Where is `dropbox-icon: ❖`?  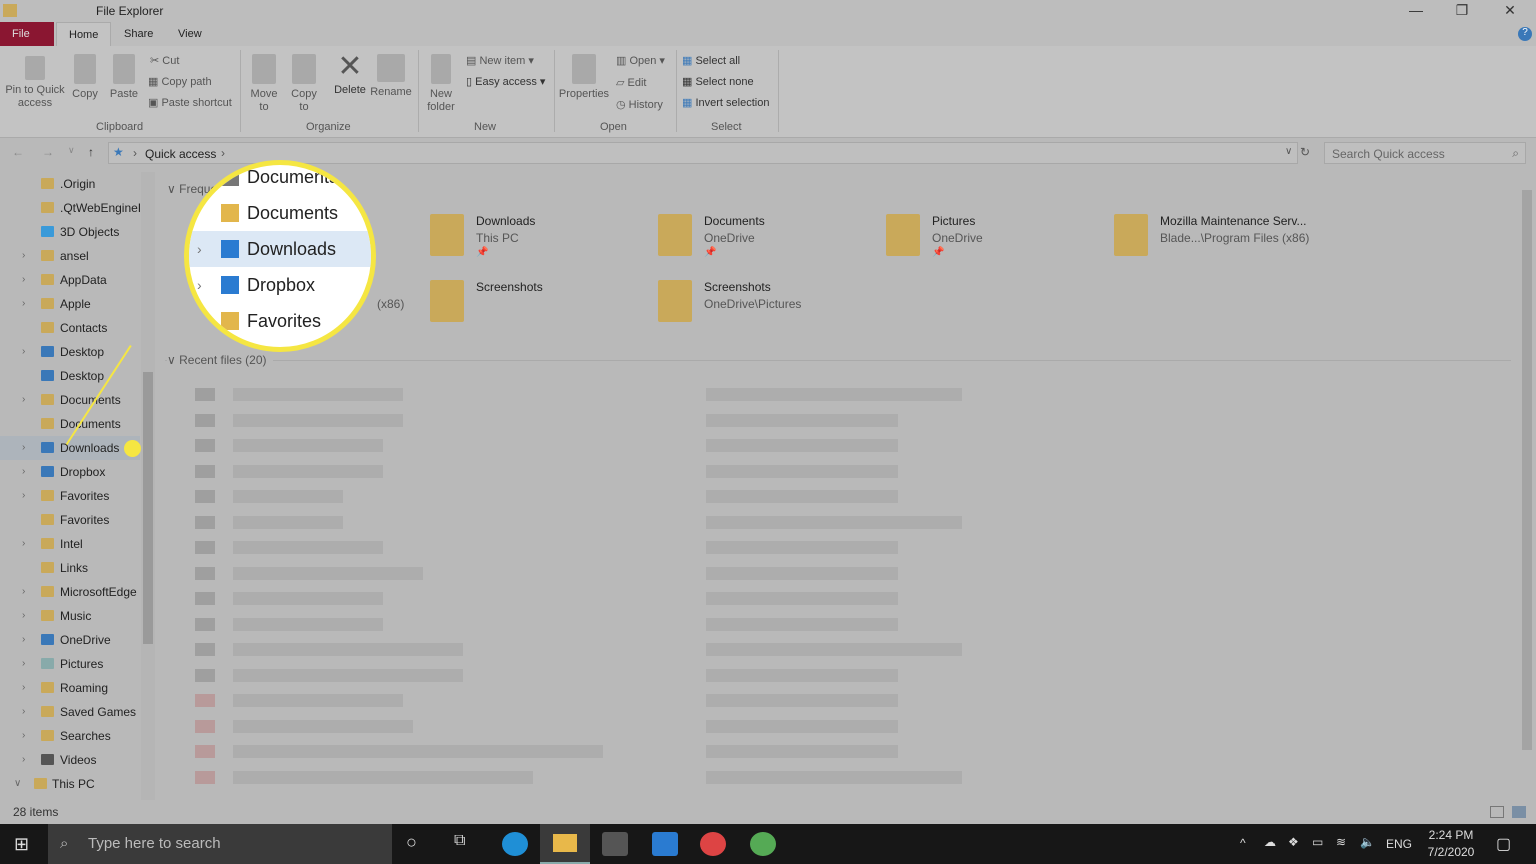 dropbox-icon: ❖ is located at coordinates (1293, 842).